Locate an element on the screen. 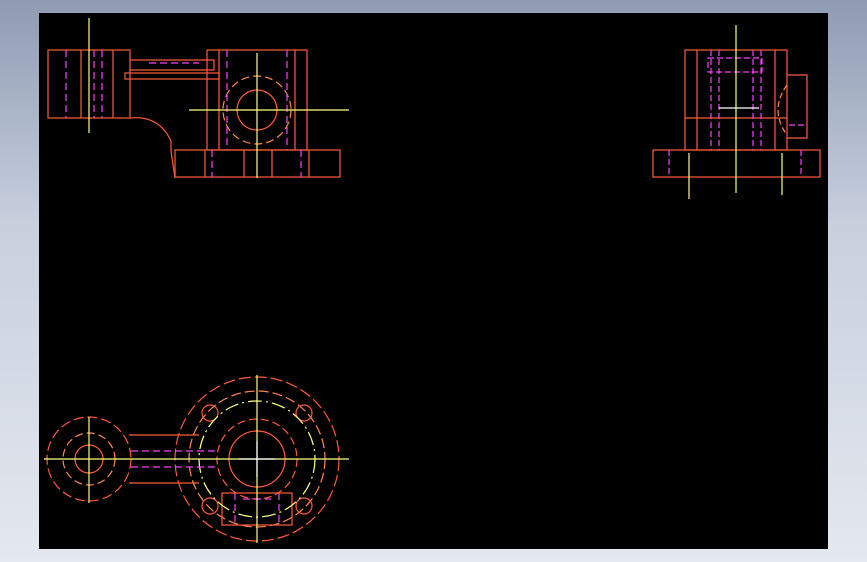 This screenshot has height=562, width=867. side-slot is located at coordinates (735, 65).